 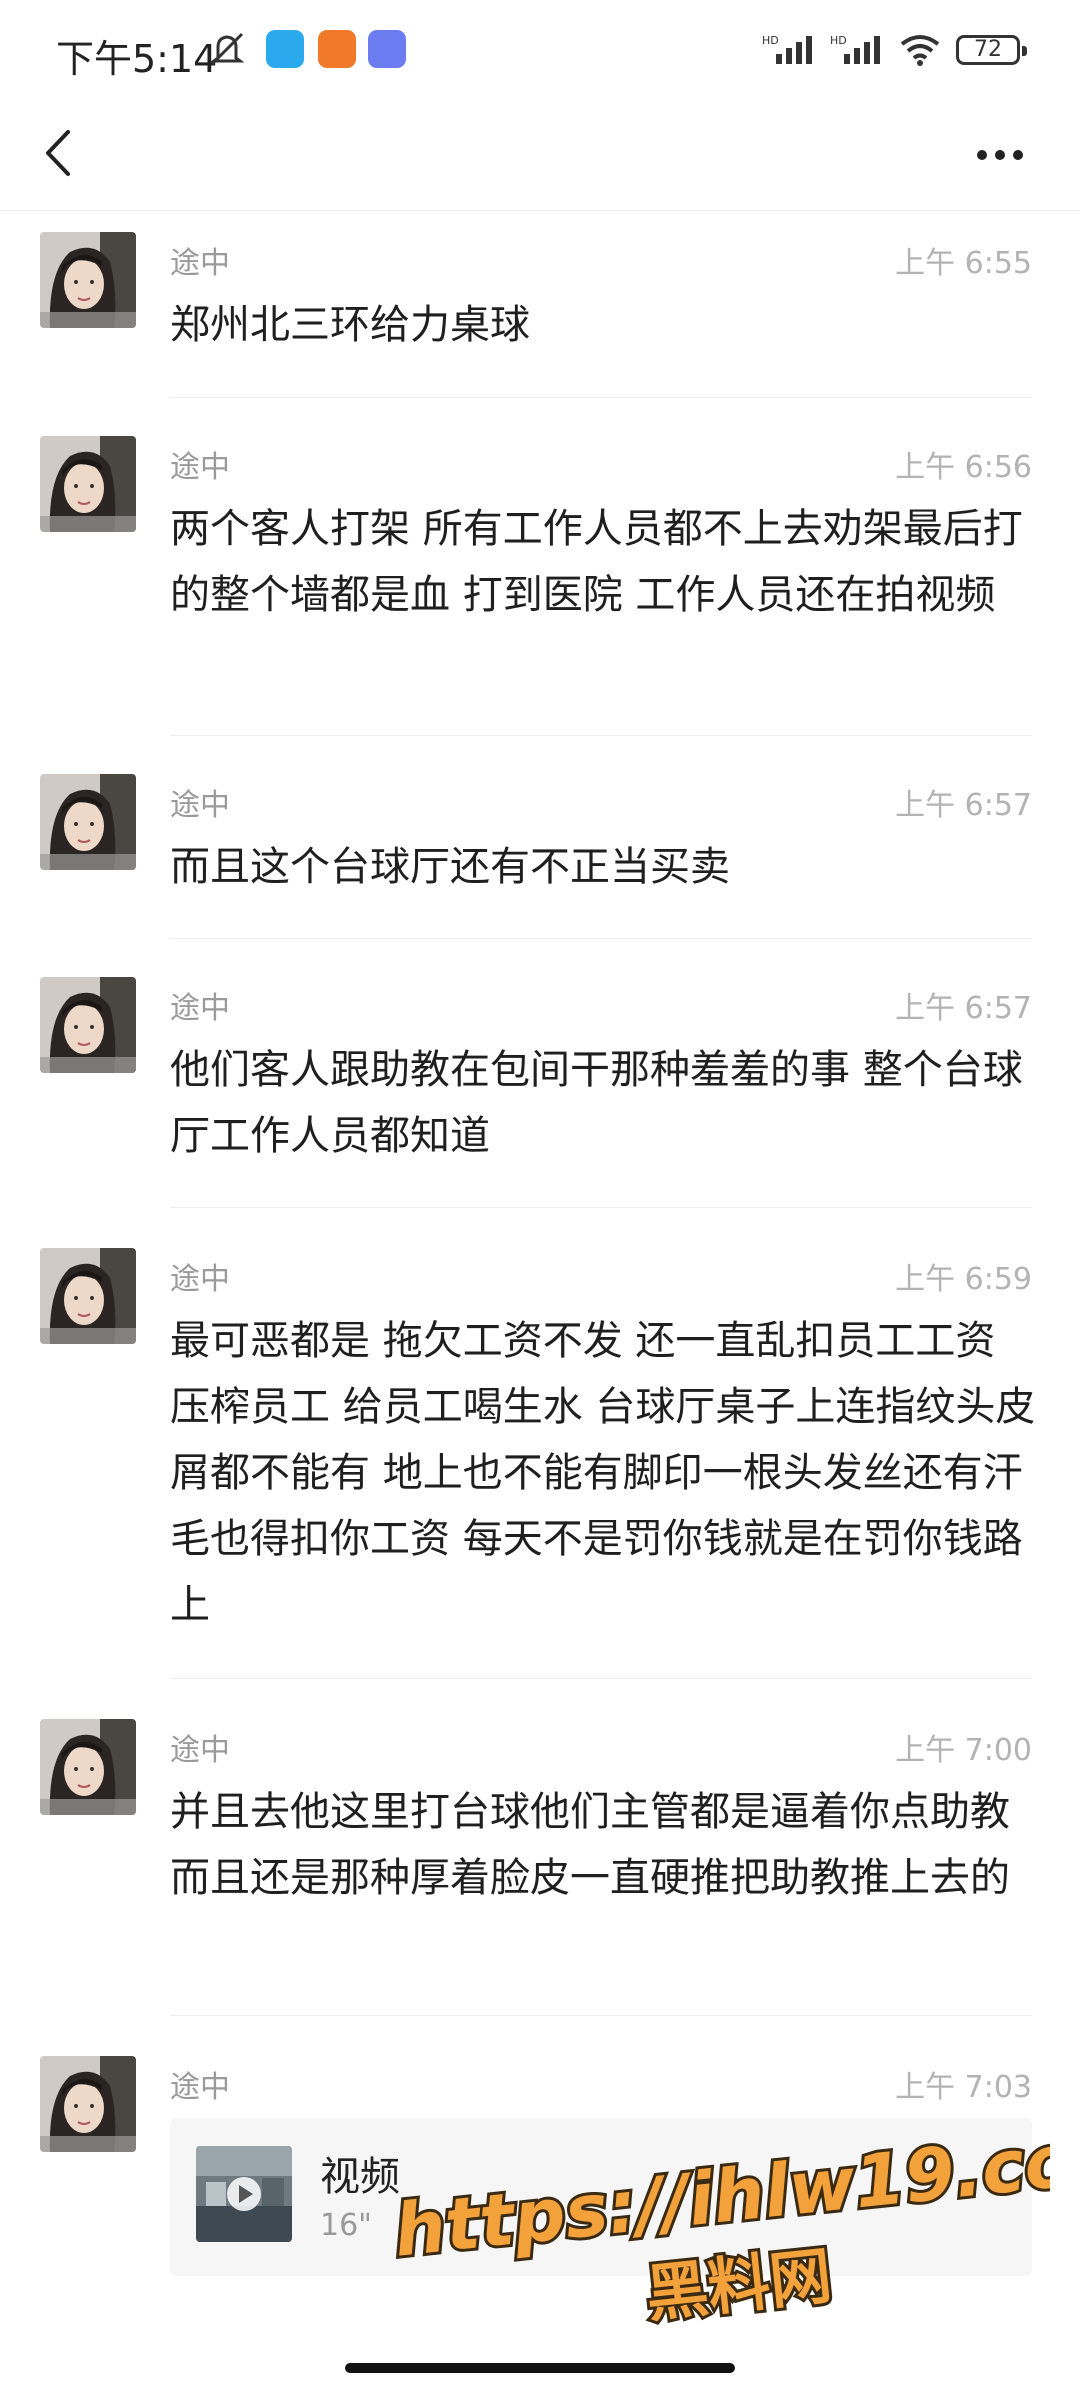 I want to click on back-button, so click(x=63, y=153).